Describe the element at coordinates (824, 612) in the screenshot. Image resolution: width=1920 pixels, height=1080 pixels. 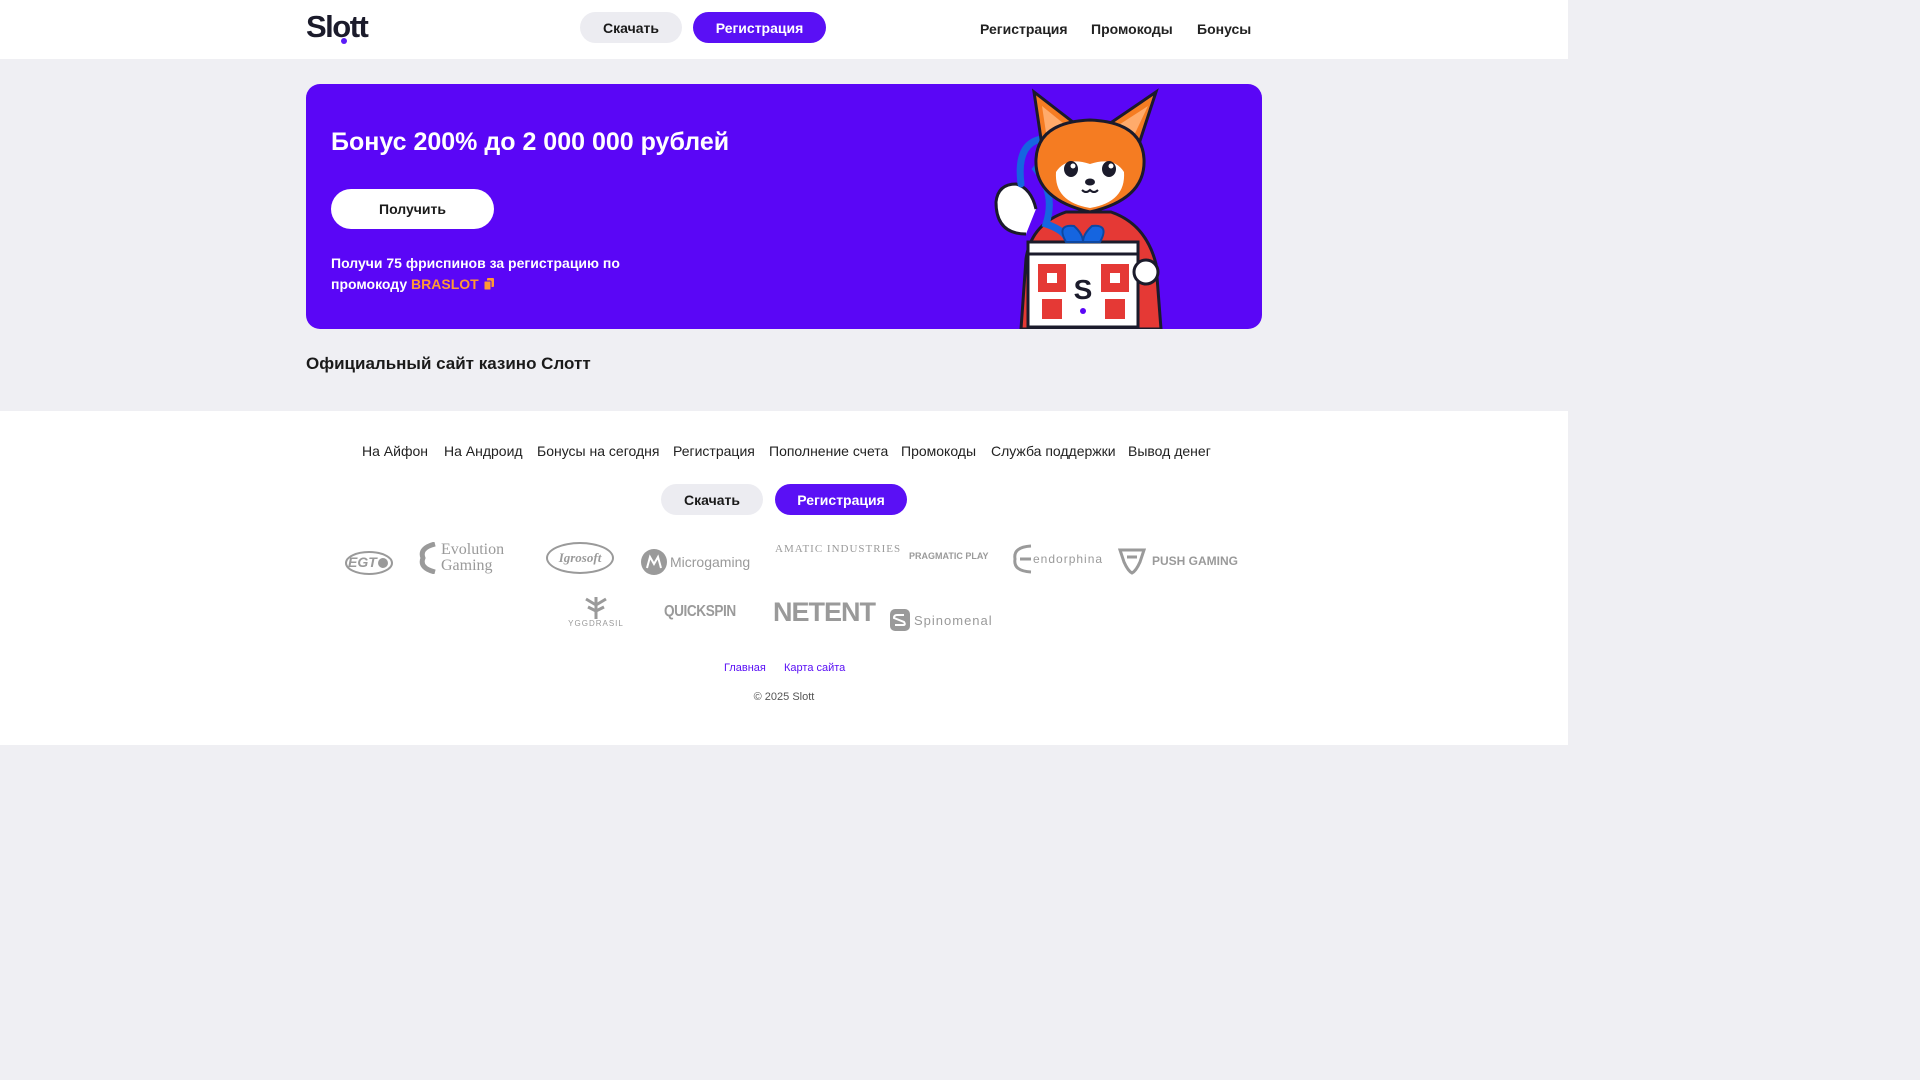
I see `provider-logo-netent: NETENT` at that location.